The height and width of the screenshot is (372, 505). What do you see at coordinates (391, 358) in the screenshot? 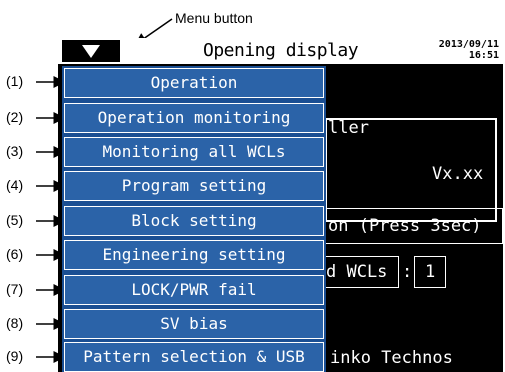
I see `company-partial-text: inko Technos` at bounding box center [391, 358].